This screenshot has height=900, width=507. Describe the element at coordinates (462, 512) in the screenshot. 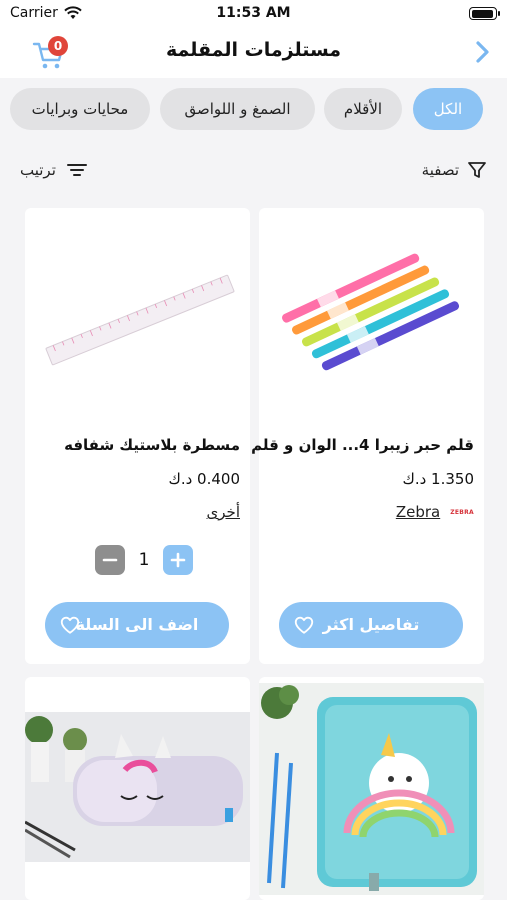

I see `brand-logo: ZEBRA` at that location.